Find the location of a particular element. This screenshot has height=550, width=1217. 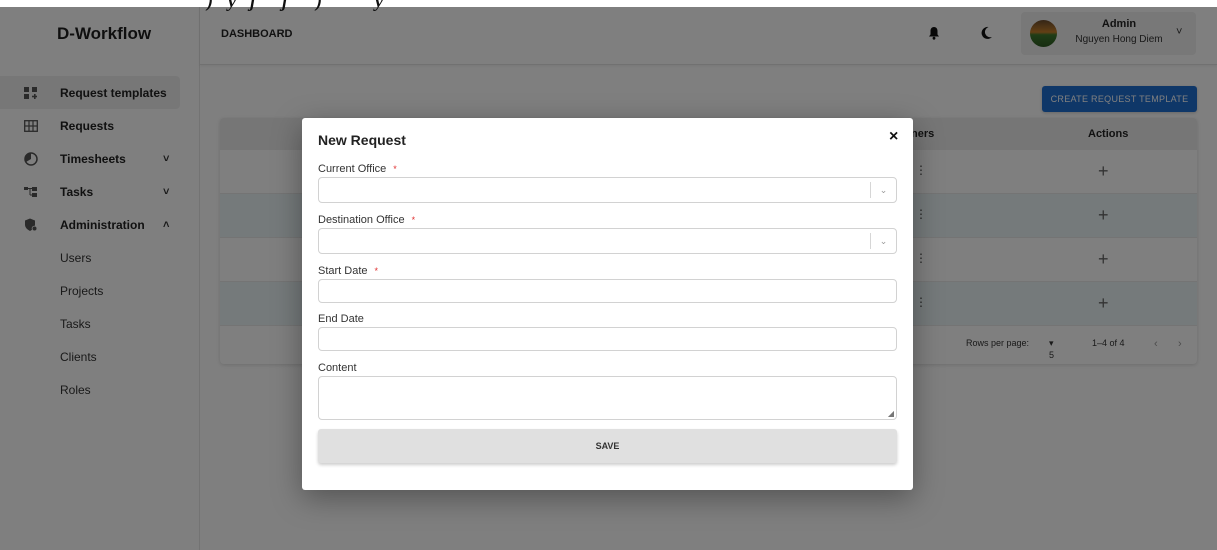

content-label: Content is located at coordinates (337, 368).